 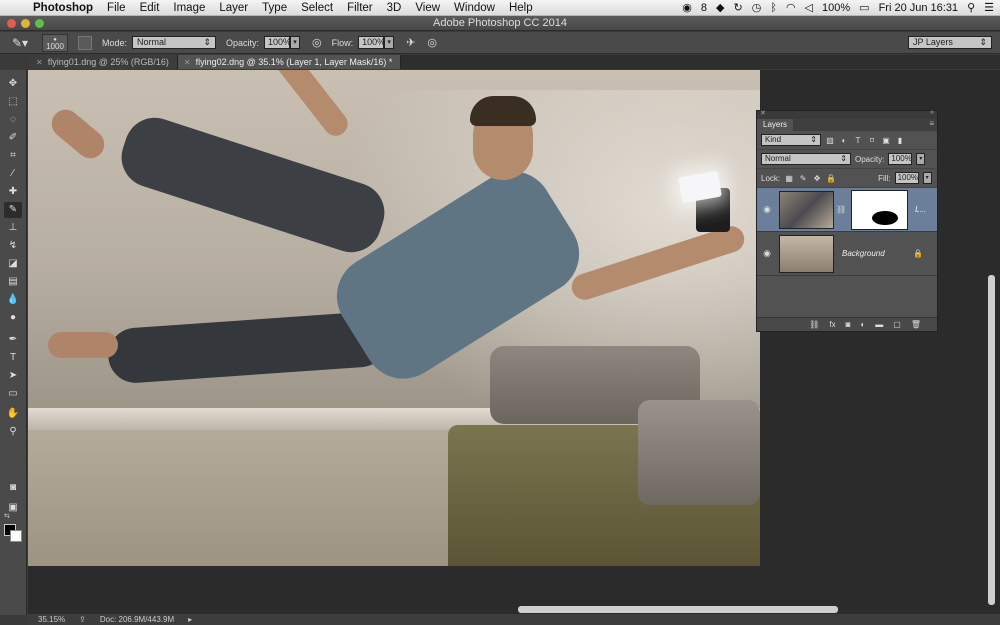 I want to click on layer-name: Background, so click(x=863, y=253).